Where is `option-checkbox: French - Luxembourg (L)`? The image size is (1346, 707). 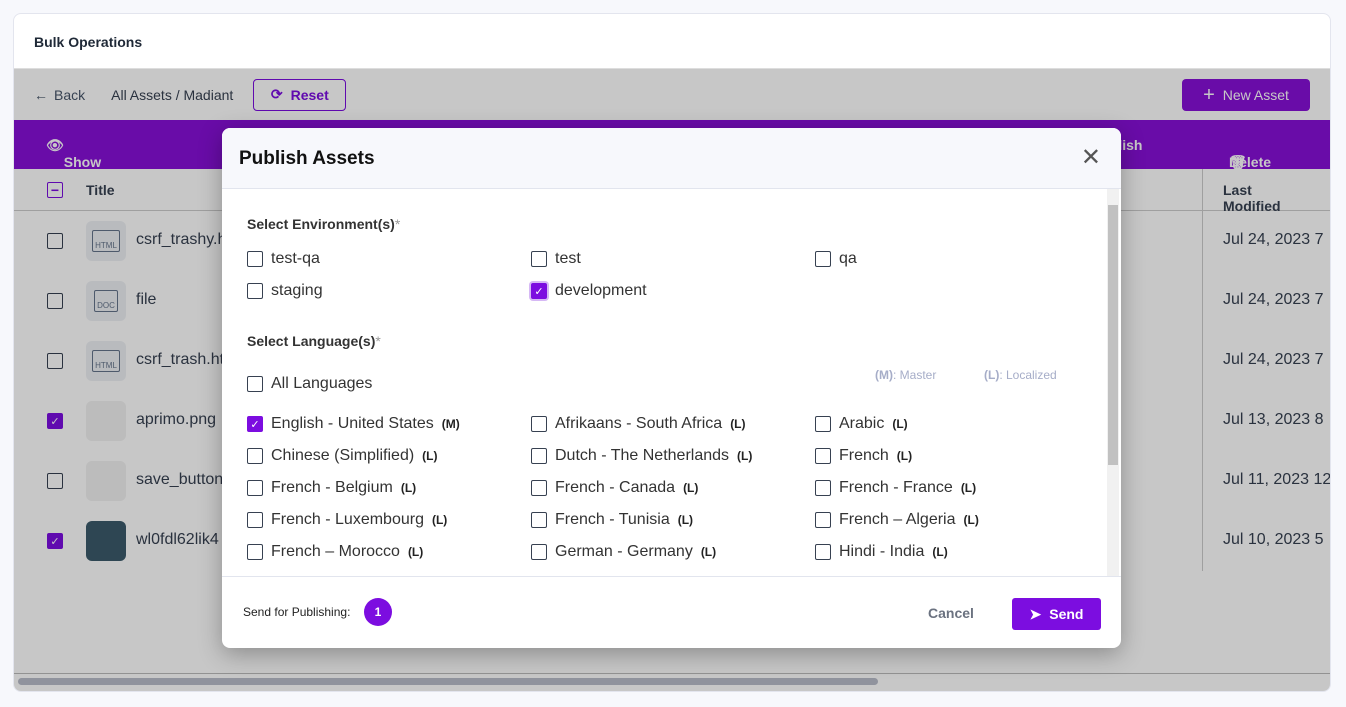 option-checkbox: French - Luxembourg (L) is located at coordinates (347, 520).